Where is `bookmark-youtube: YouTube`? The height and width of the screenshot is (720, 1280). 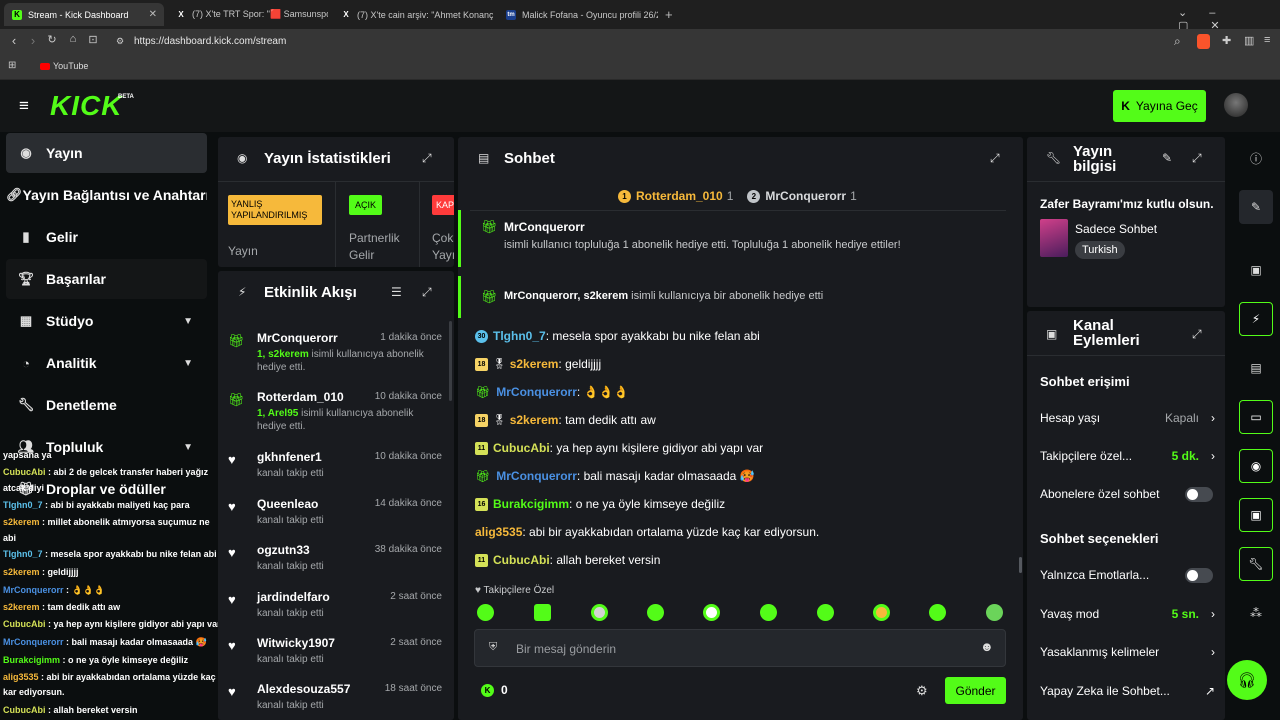
bookmark-youtube: YouTube is located at coordinates (70, 66).